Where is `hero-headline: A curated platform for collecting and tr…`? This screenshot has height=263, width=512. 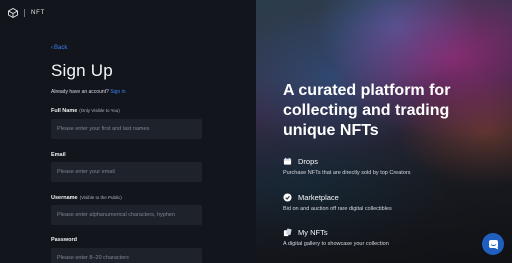
hero-headline: A curated platform for collecting and tr… is located at coordinates (367, 110).